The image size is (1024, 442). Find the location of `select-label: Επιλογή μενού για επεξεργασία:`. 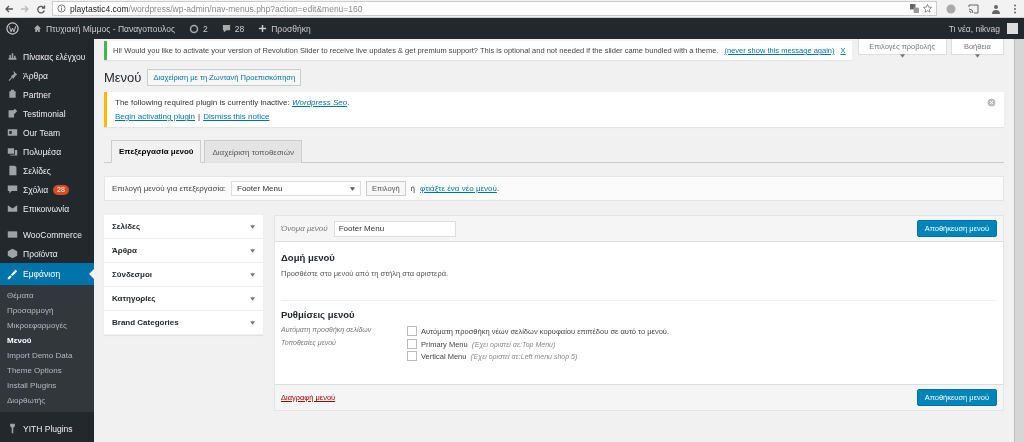

select-label: Επιλογή μενού για επεξεργασία: is located at coordinates (169, 188).